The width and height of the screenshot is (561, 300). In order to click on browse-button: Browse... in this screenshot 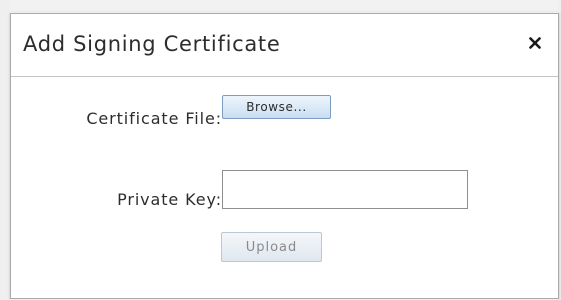, I will do `click(276, 107)`.